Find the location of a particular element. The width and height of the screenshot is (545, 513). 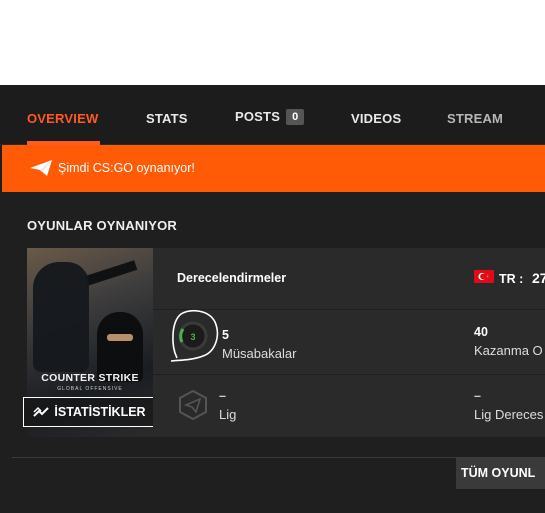

tab-stream: STREAM is located at coordinates (475, 118).